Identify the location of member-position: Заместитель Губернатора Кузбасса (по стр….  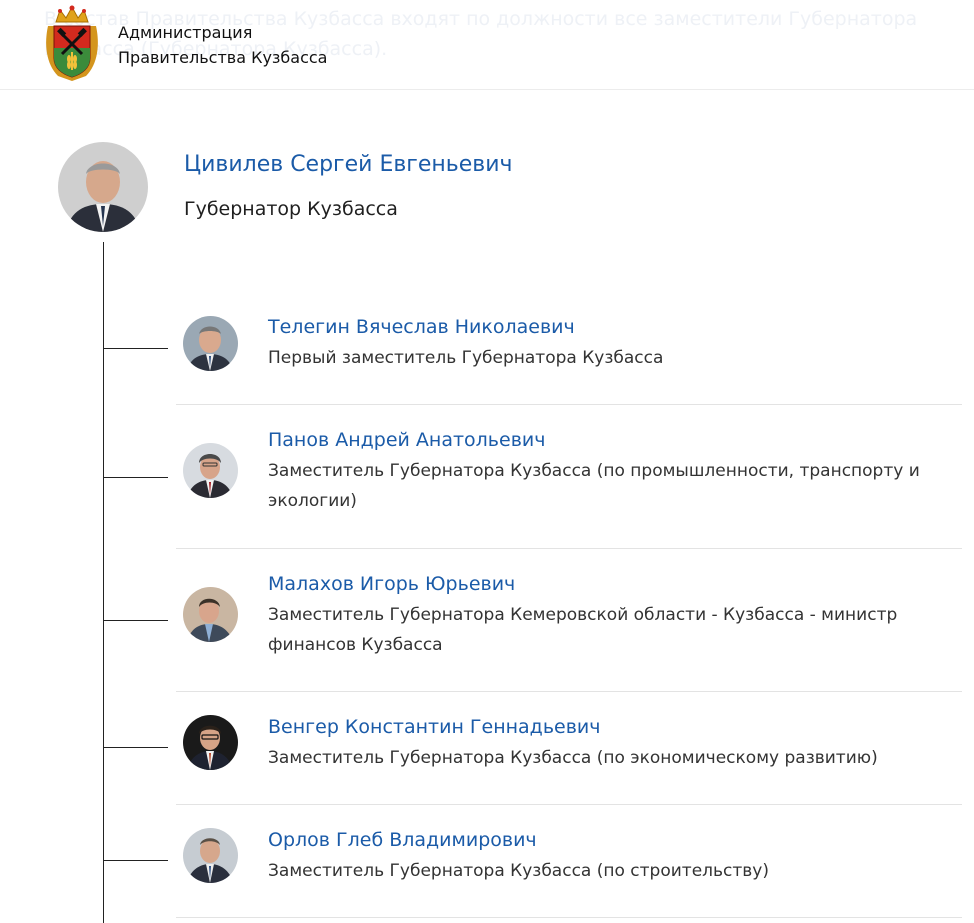
(518, 871).